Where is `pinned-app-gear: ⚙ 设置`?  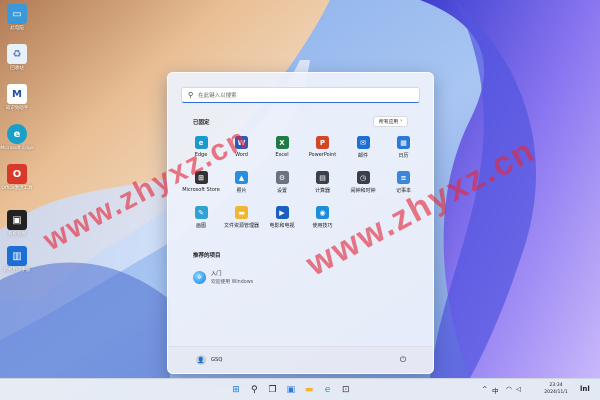
pinned-app-gear: ⚙ 设置 is located at coordinates (282, 184).